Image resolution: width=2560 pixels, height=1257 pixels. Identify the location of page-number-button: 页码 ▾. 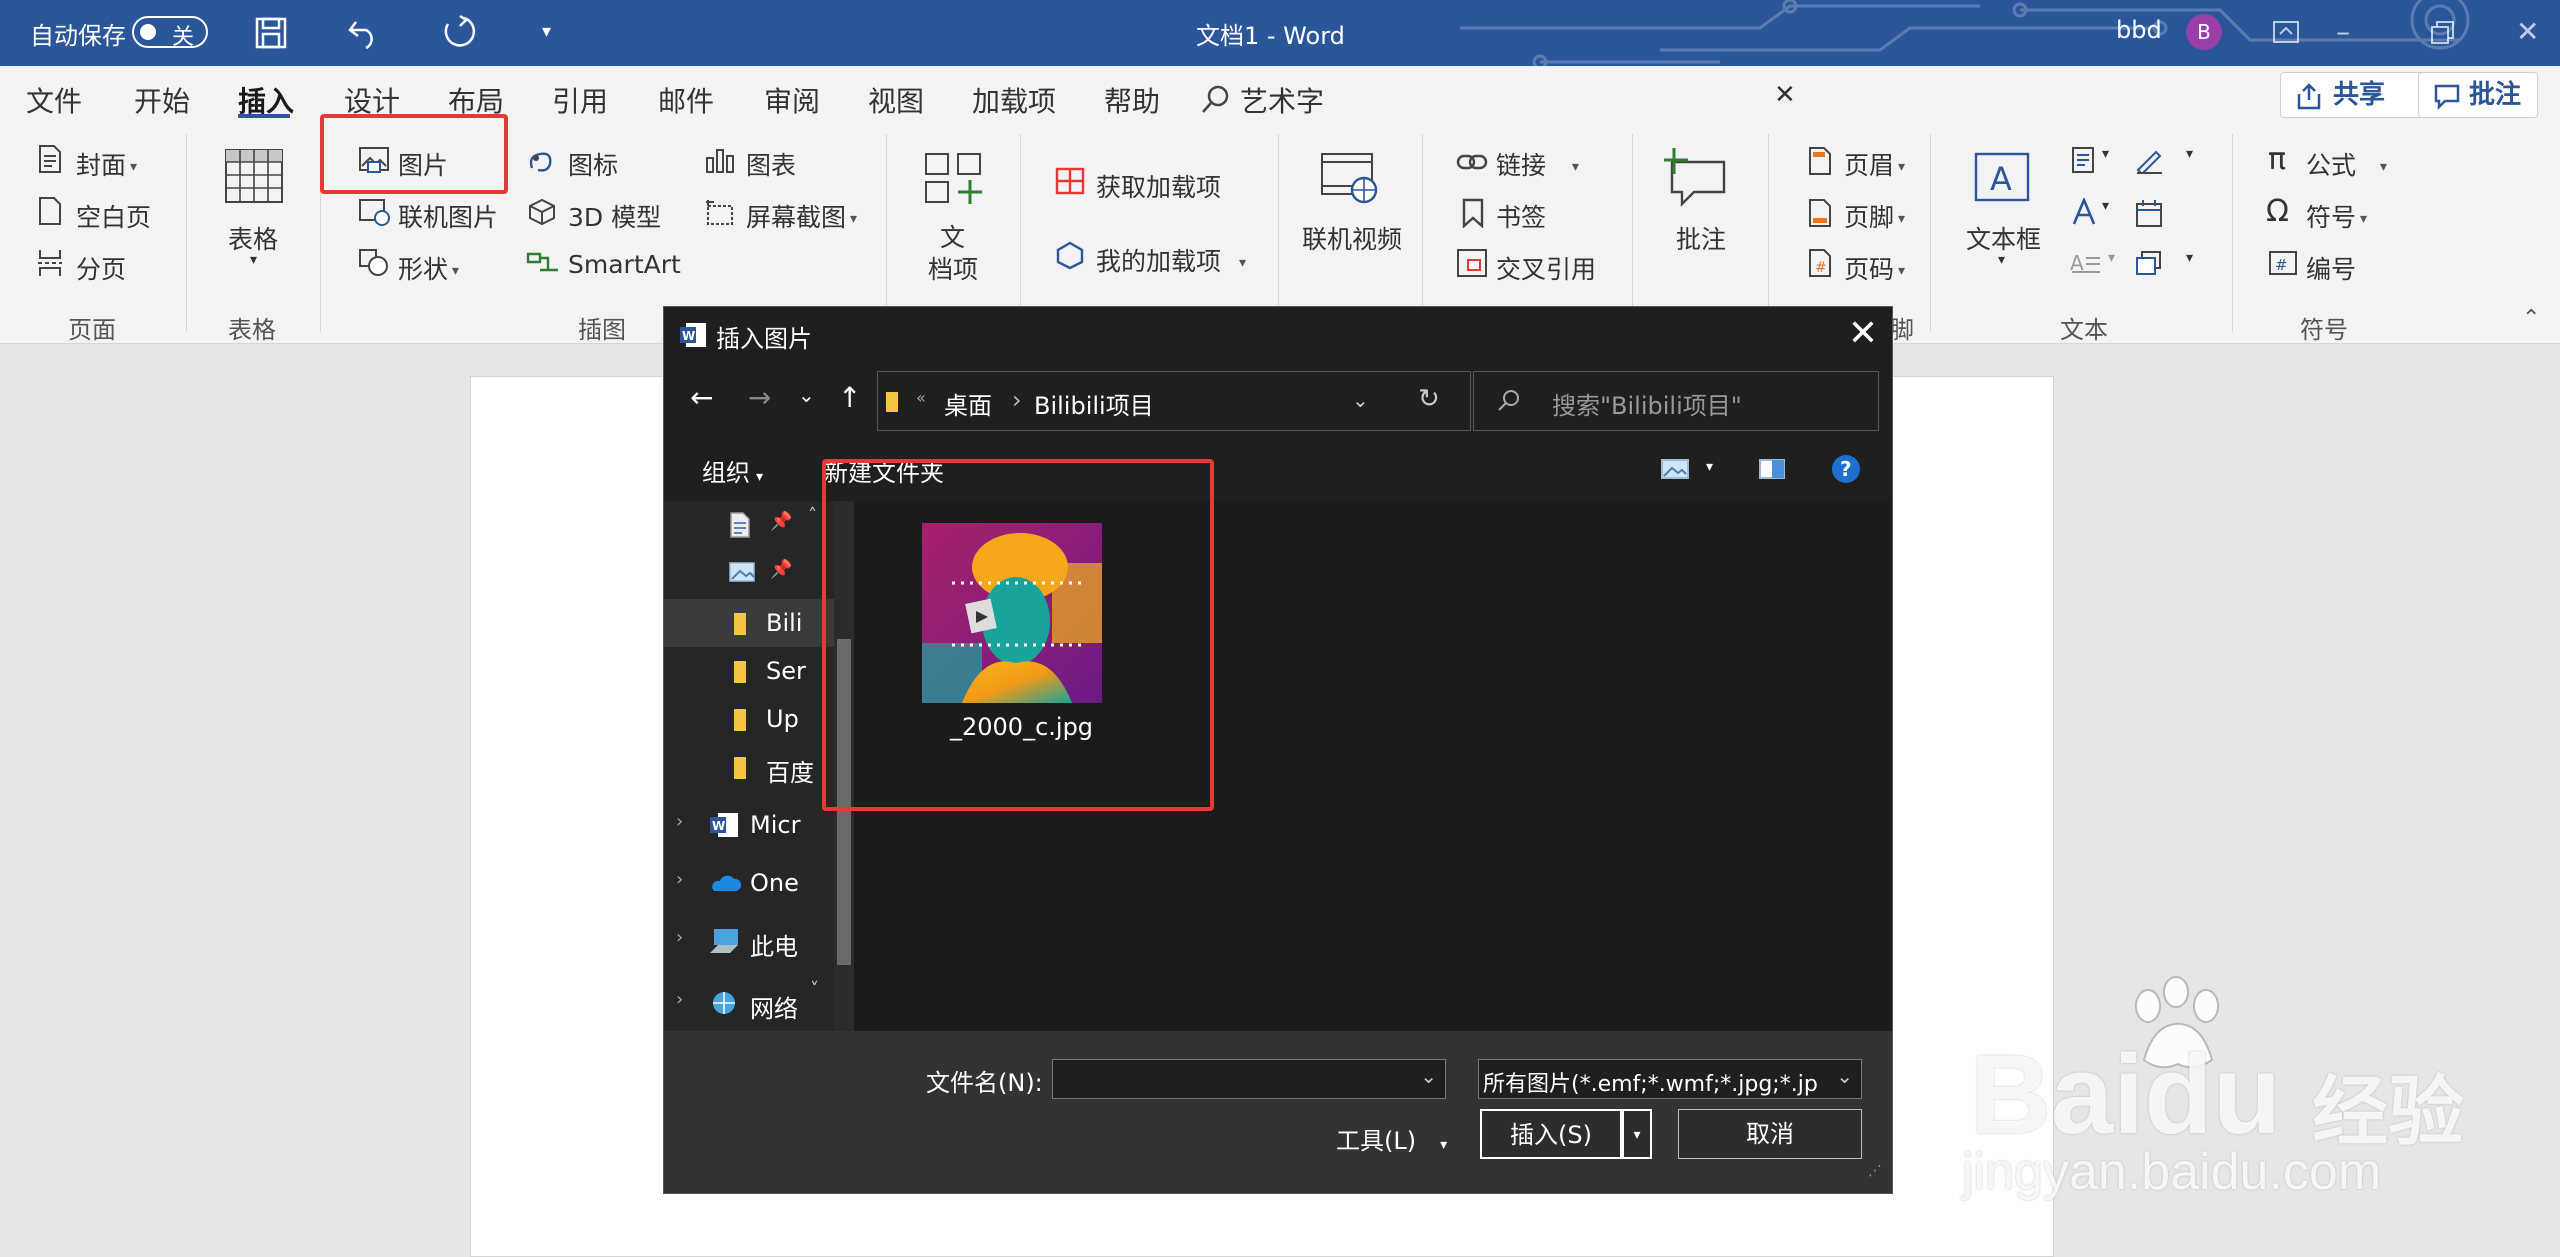
(1874, 268).